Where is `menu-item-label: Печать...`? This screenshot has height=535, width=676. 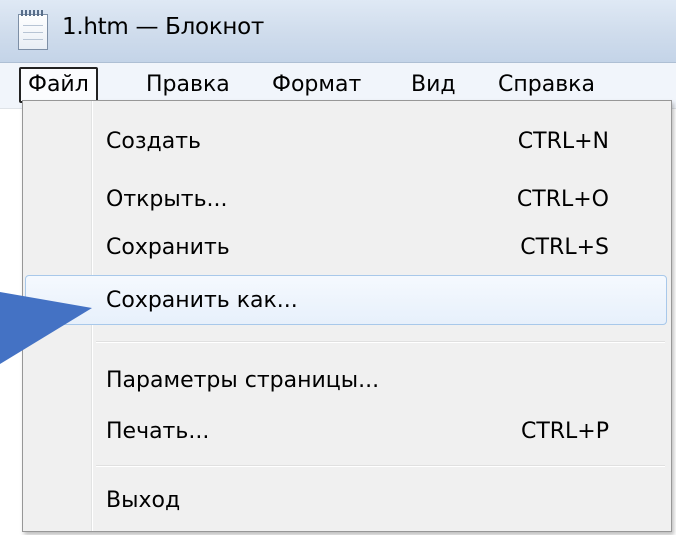
menu-item-label: Печать... is located at coordinates (158, 431).